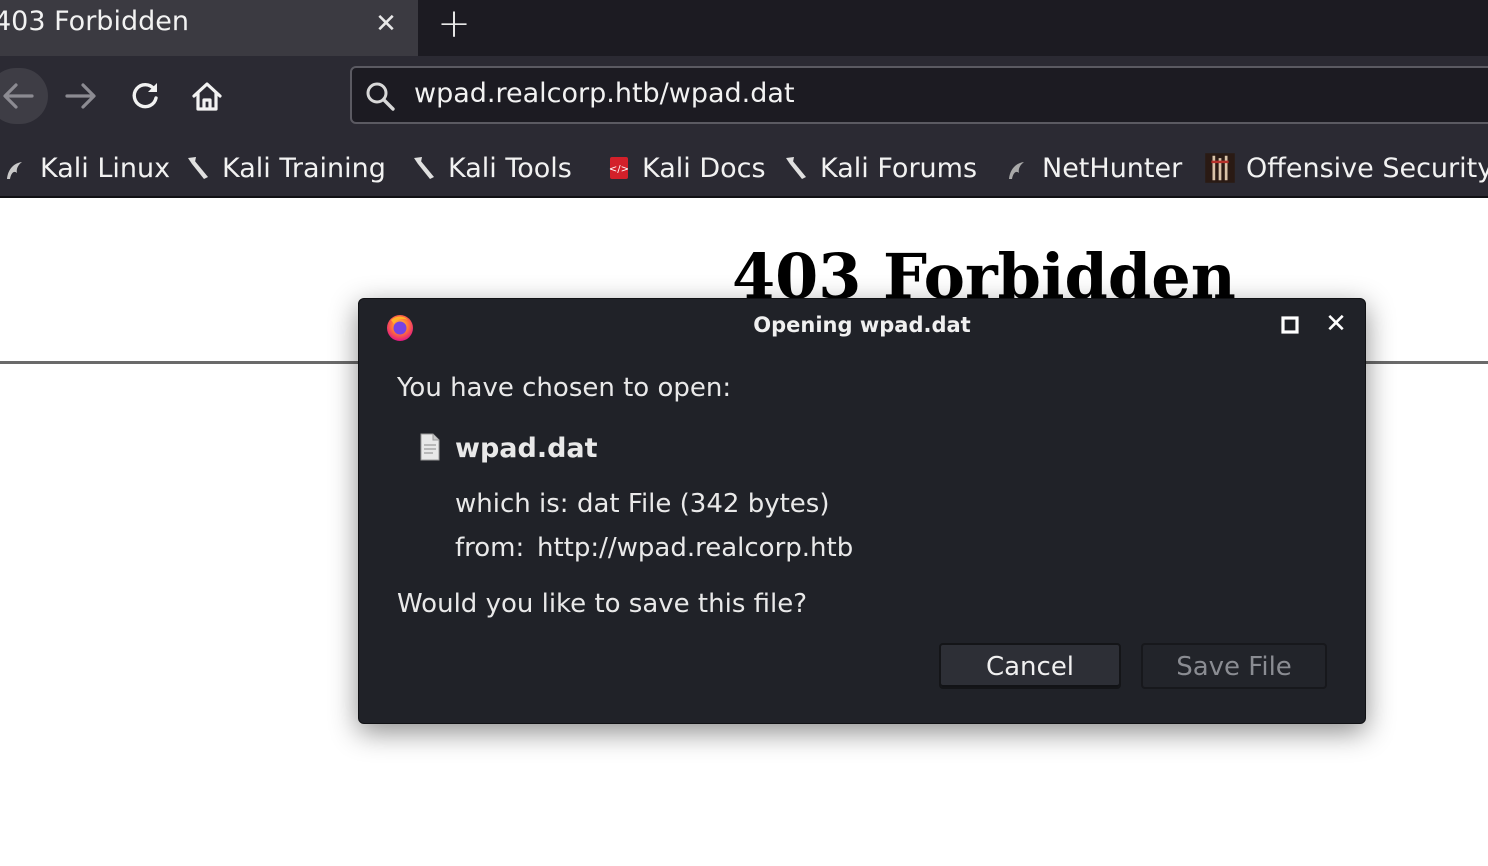  I want to click on home-icon, so click(207, 96).